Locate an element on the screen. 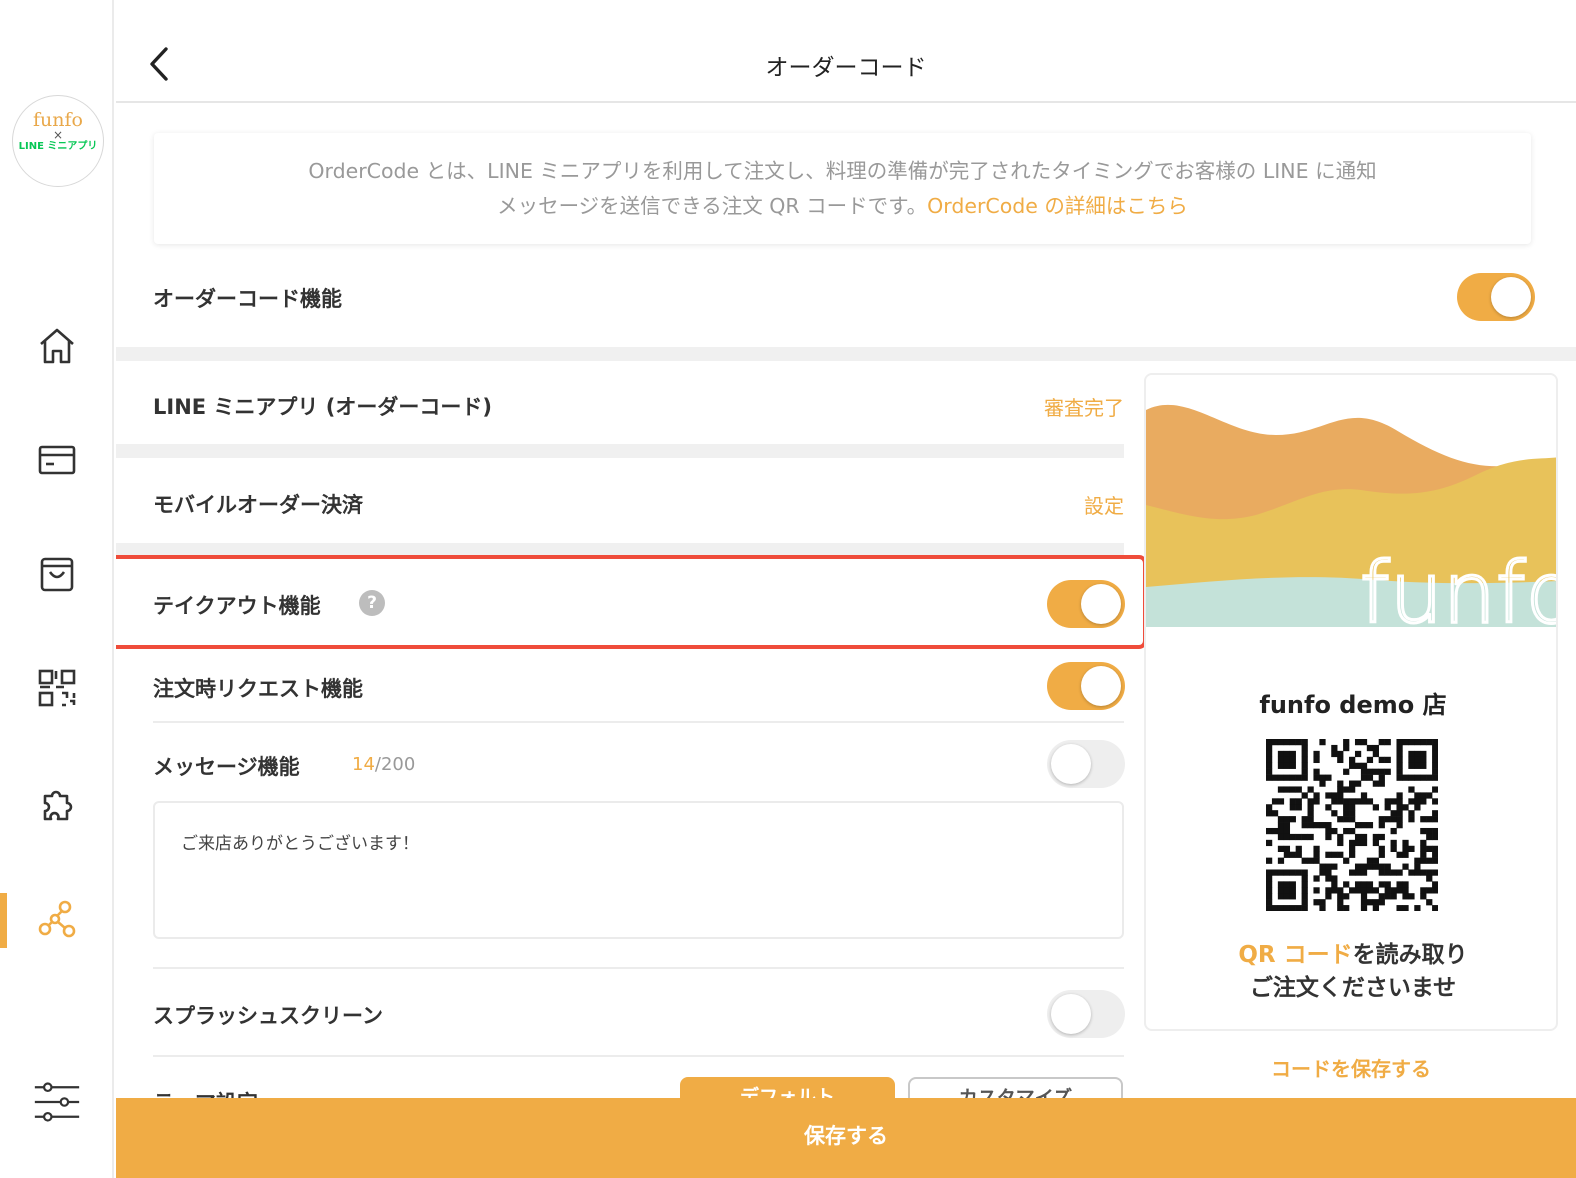 This screenshot has width=1576, height=1178. info-text-line2: メッセージを送信できる注文 QR コードです。 is located at coordinates (712, 206).